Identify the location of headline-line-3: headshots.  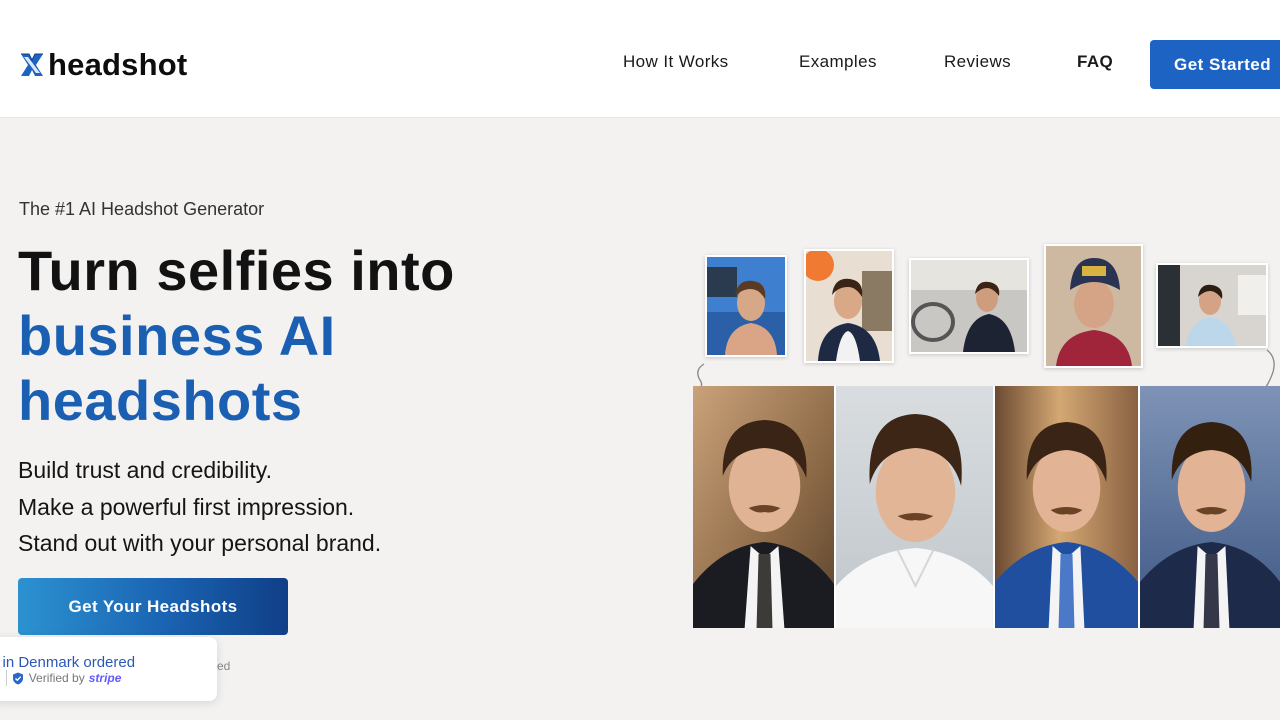
(160, 400).